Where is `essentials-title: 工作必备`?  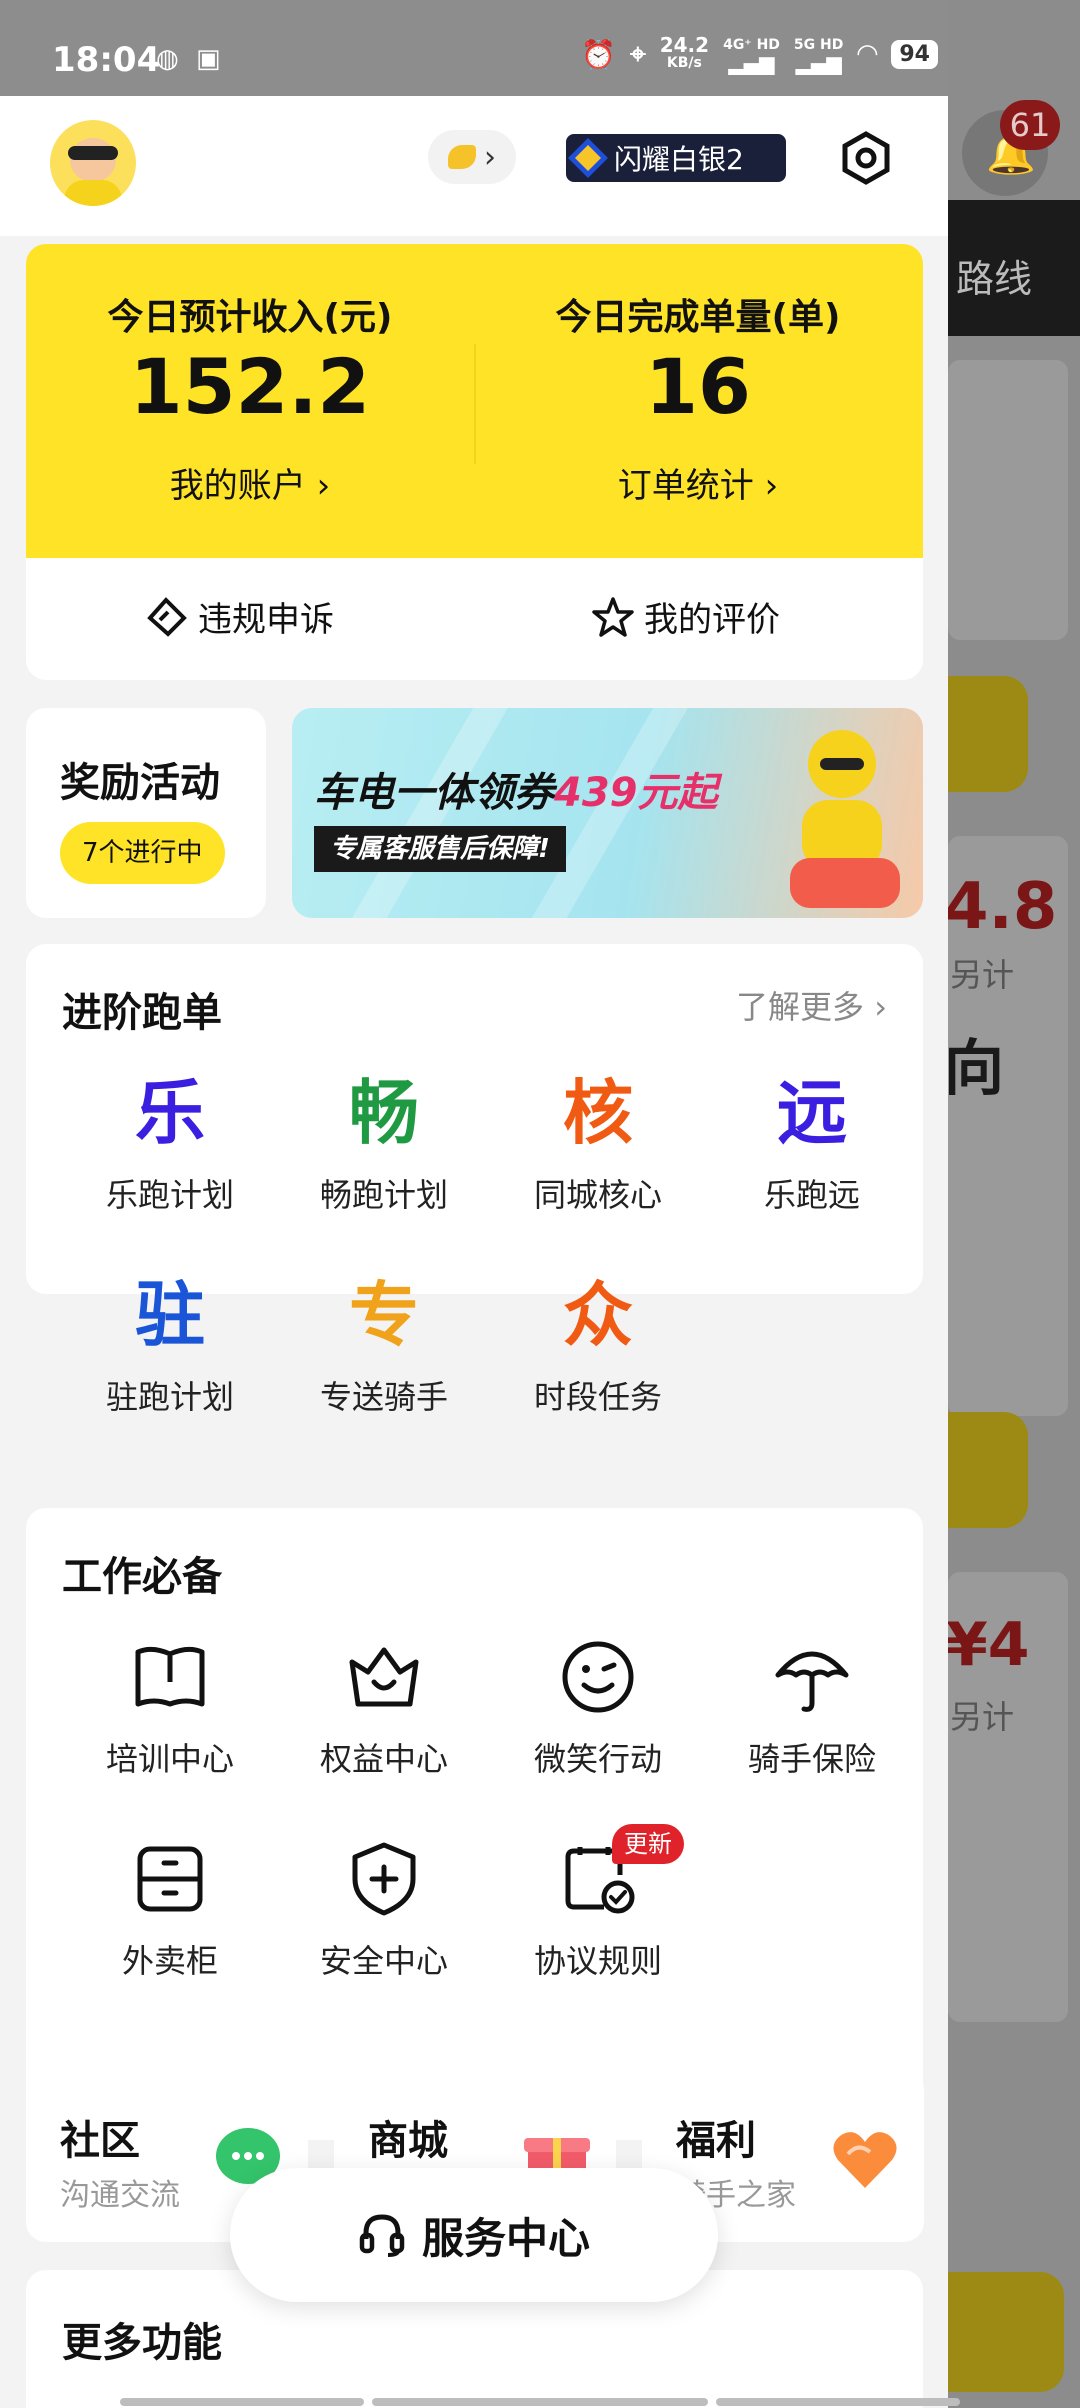
essentials-title: 工作必备 is located at coordinates (142, 1577).